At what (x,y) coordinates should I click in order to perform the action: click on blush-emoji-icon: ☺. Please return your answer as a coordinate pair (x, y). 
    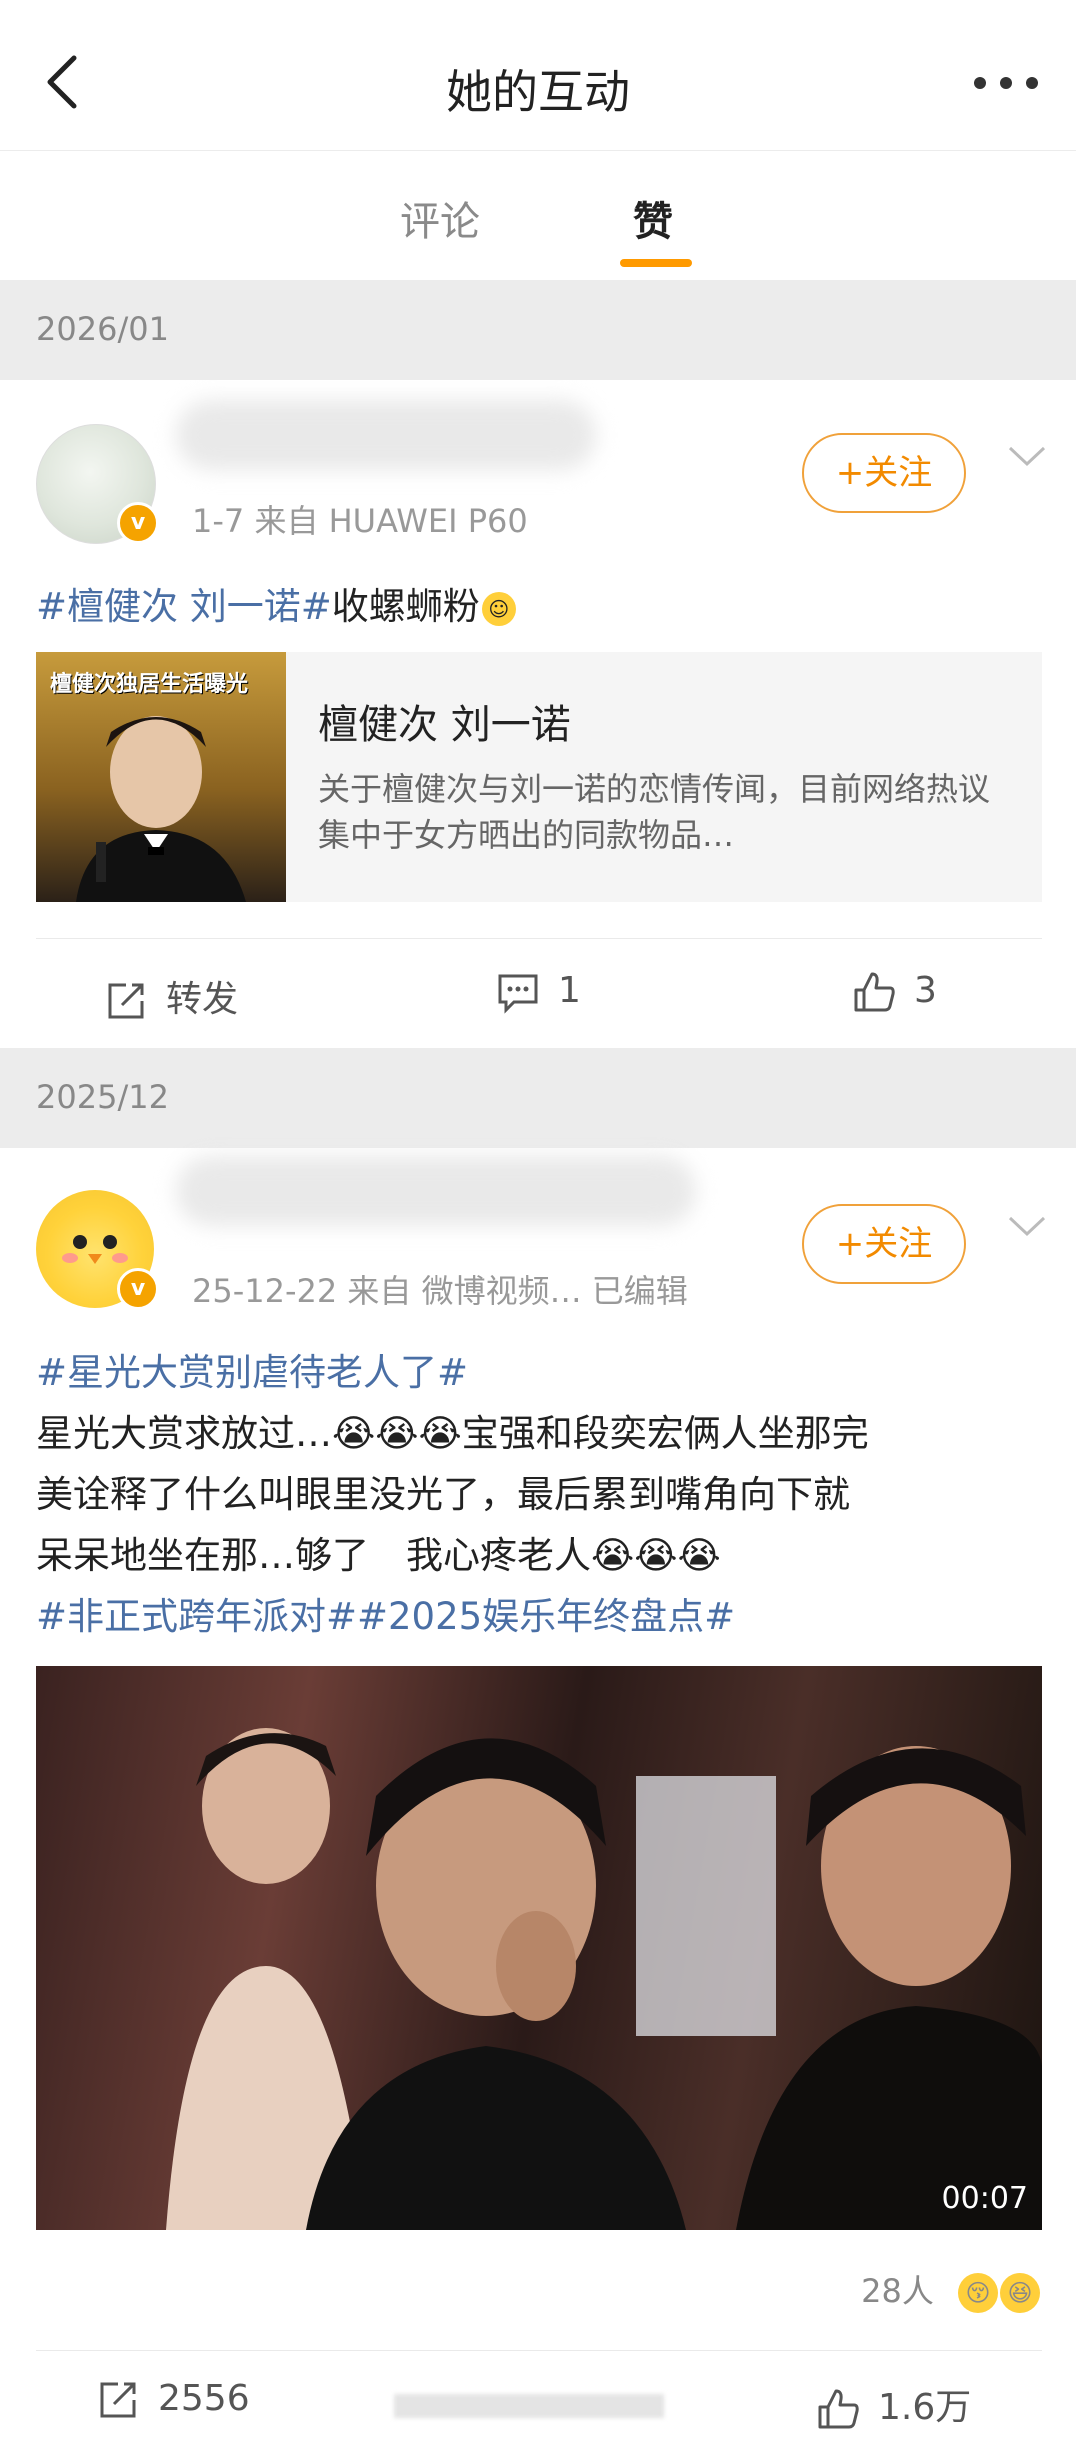
    Looking at the image, I should click on (498, 608).